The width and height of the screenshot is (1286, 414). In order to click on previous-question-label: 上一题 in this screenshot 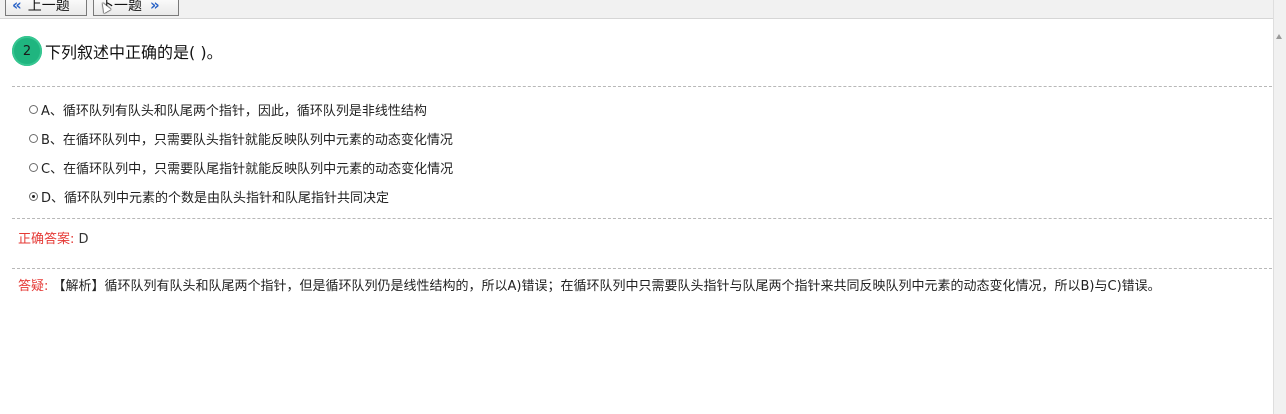, I will do `click(48, 7)`.